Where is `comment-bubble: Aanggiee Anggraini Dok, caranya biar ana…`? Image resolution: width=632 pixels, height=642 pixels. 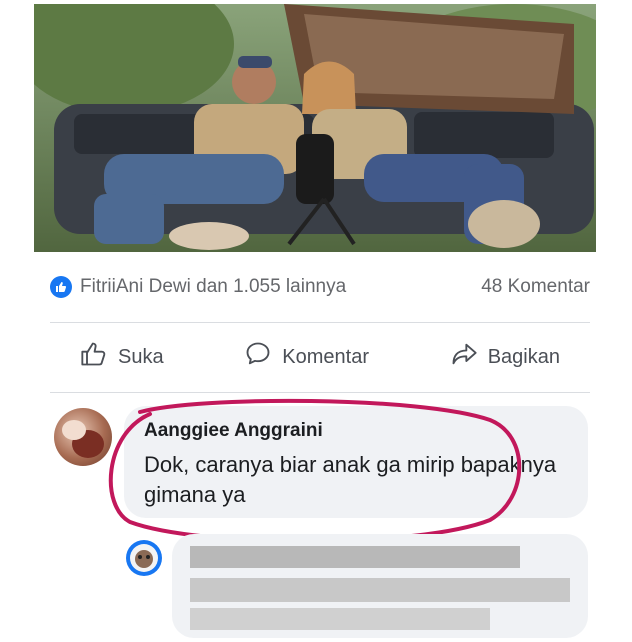 comment-bubble: Aanggiee Anggraini Dok, caranya biar ana… is located at coordinates (356, 462).